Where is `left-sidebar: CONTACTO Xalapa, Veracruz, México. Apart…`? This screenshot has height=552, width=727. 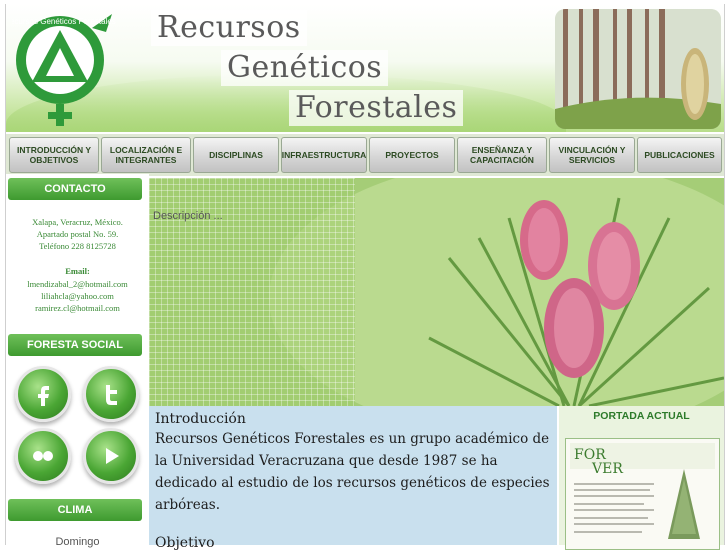
left-sidebar: CONTACTO Xalapa, Veracruz, México. Apart… is located at coordinates (77, 361).